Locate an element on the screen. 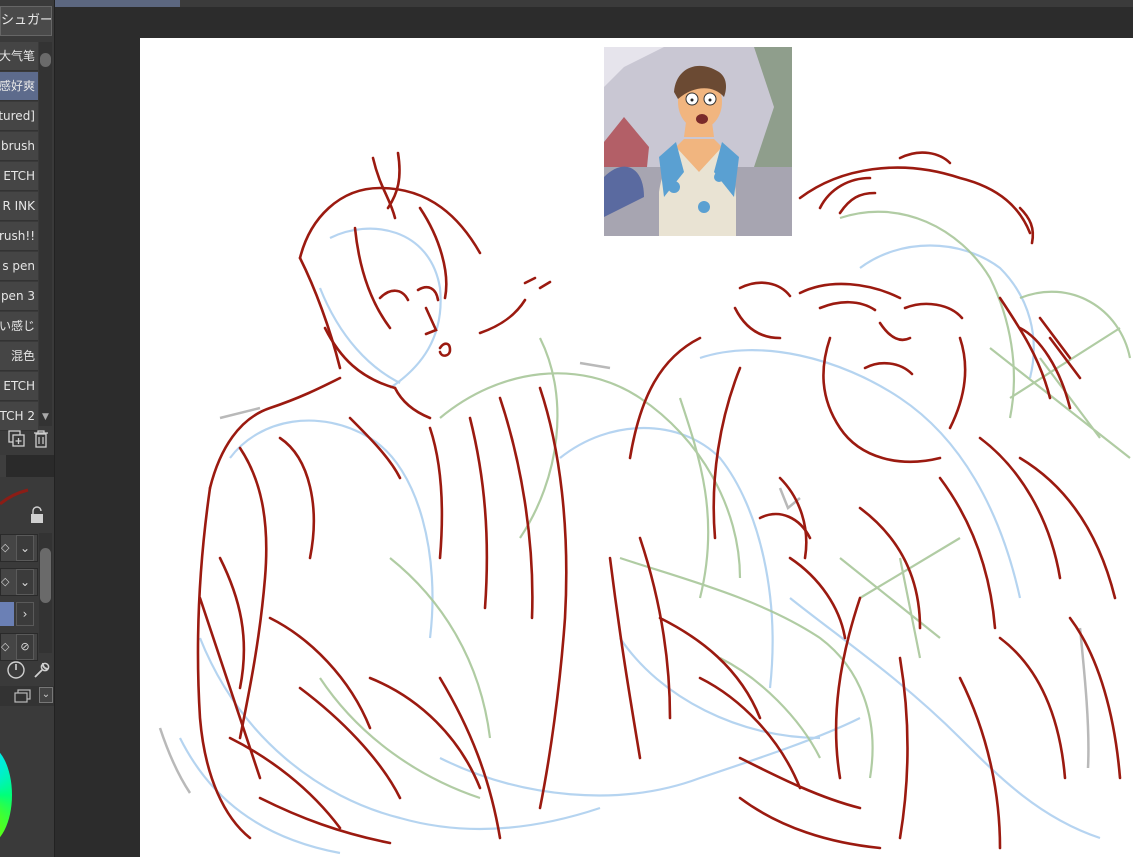 The image size is (1133, 857). brush-item: 大气笔 is located at coordinates (19, 56).